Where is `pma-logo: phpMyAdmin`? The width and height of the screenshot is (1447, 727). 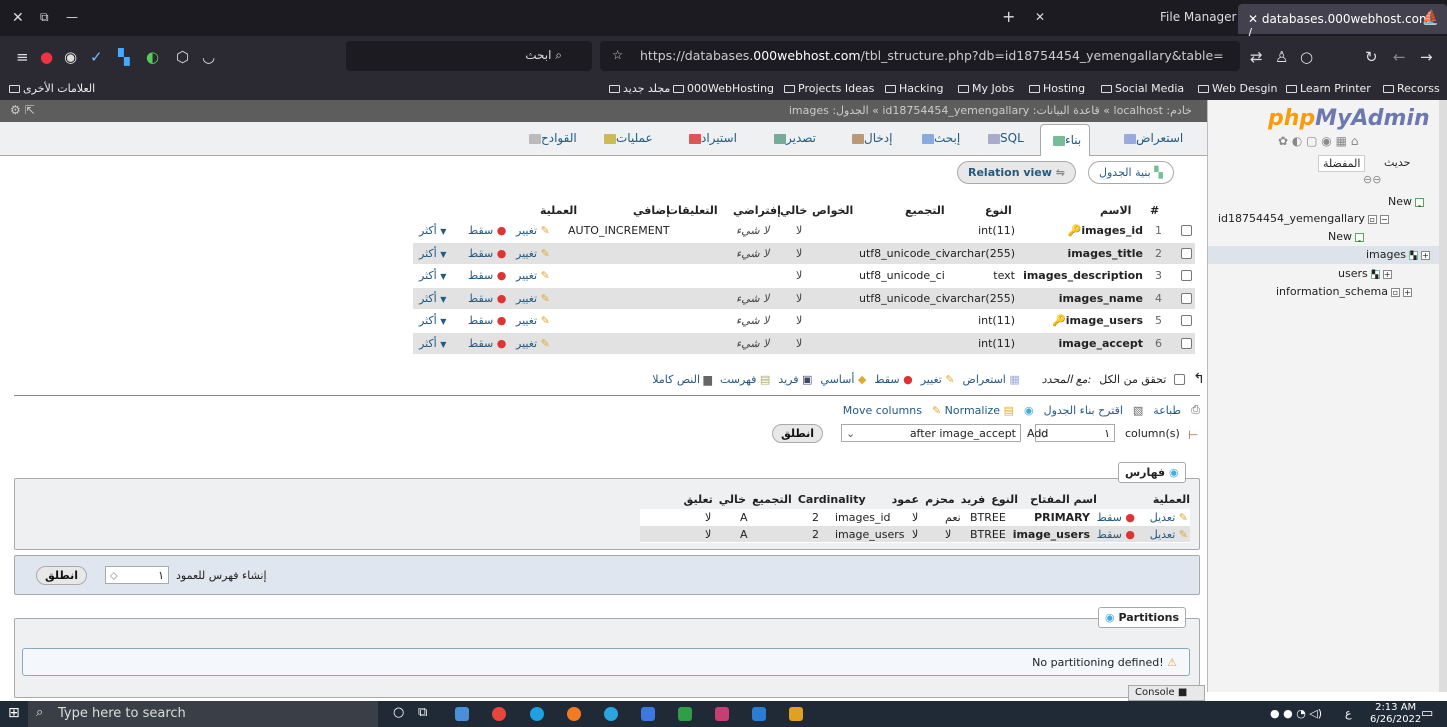 pma-logo: phpMyAdmin is located at coordinates (1349, 118).